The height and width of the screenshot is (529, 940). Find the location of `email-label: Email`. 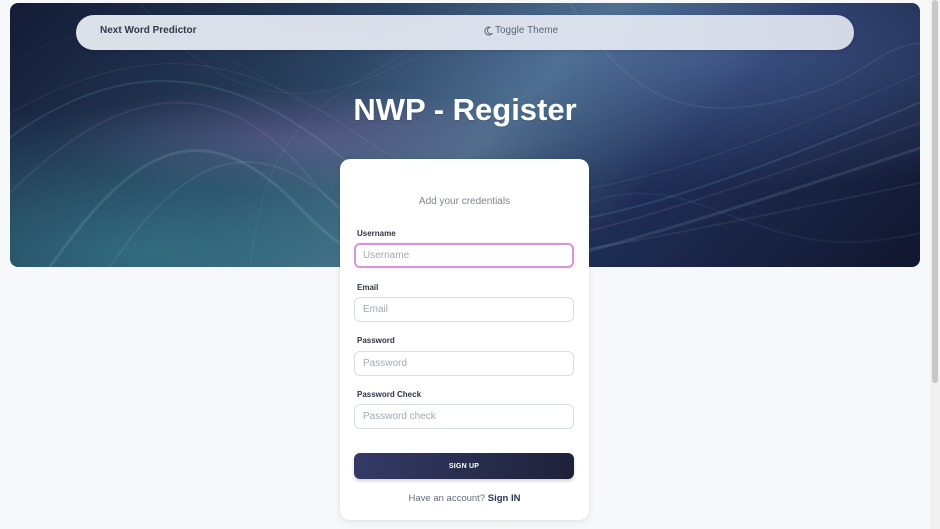

email-label: Email is located at coordinates (368, 287).